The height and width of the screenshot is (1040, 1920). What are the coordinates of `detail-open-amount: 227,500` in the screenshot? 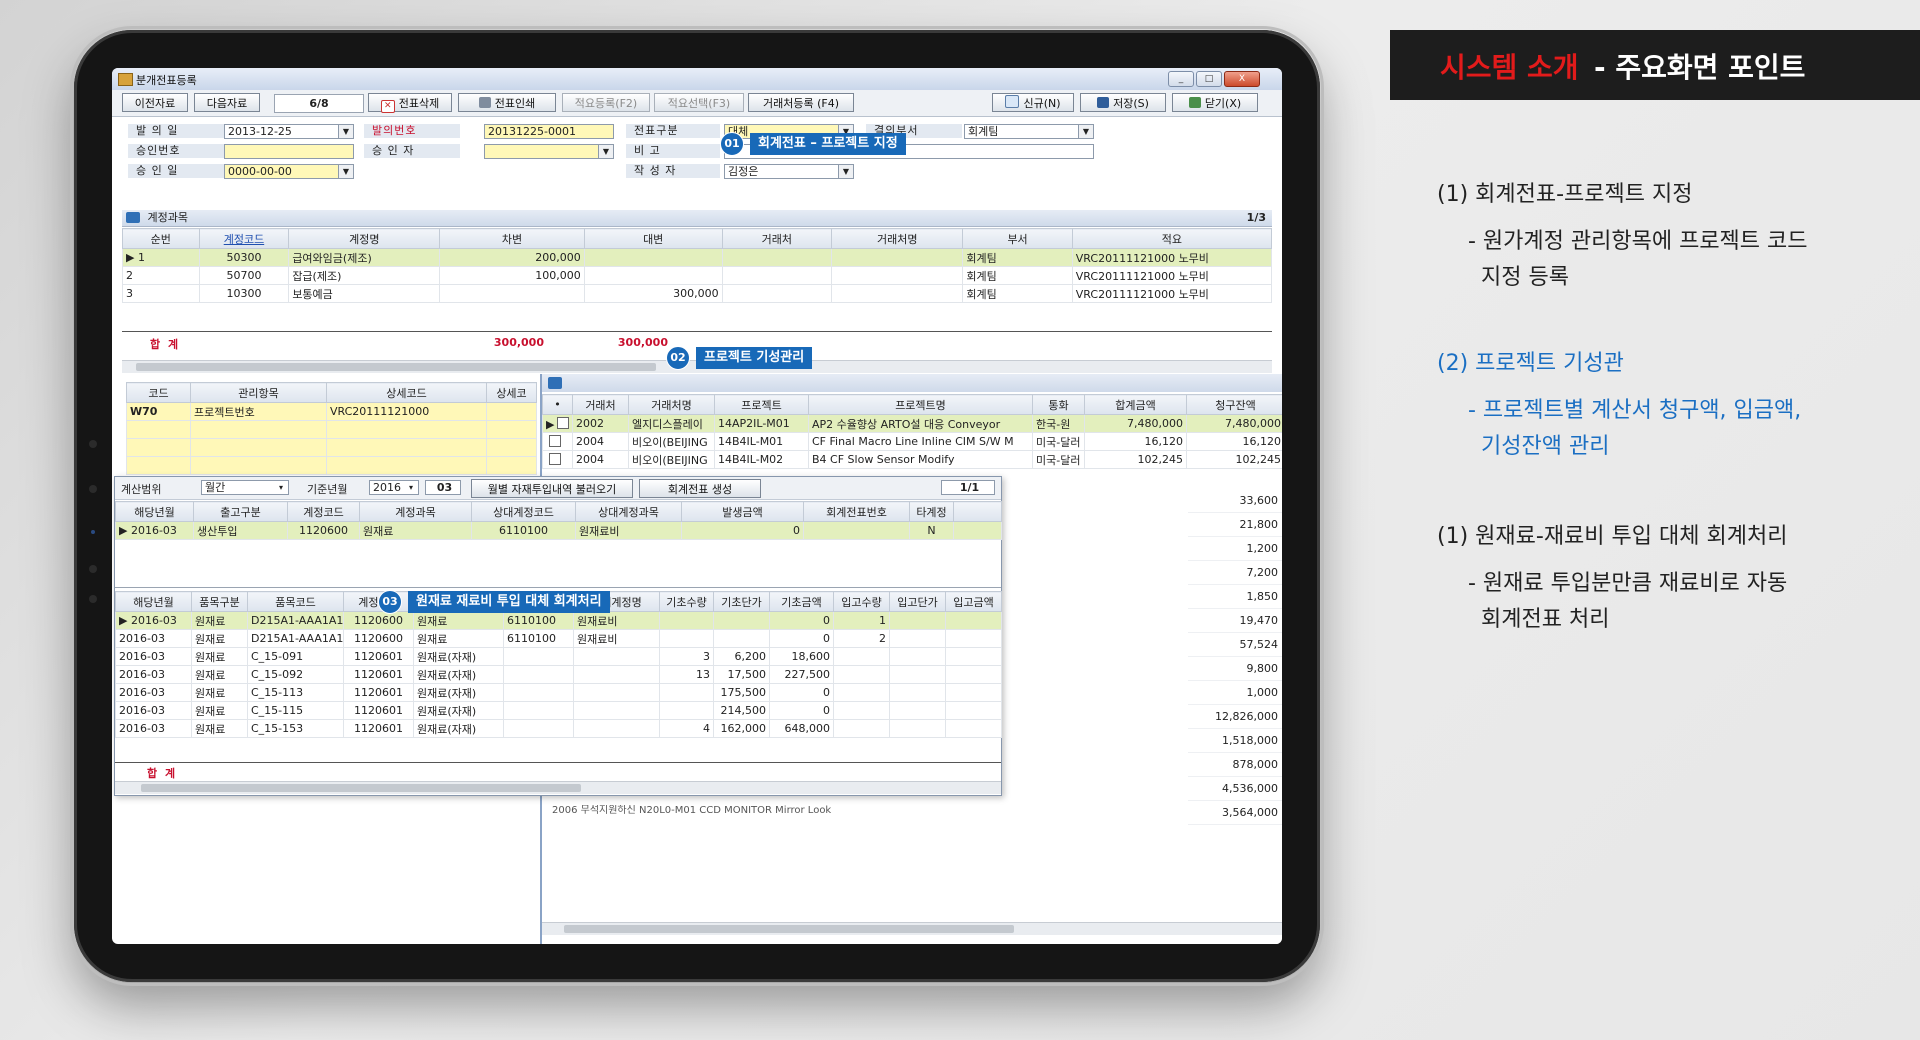 It's located at (801, 674).